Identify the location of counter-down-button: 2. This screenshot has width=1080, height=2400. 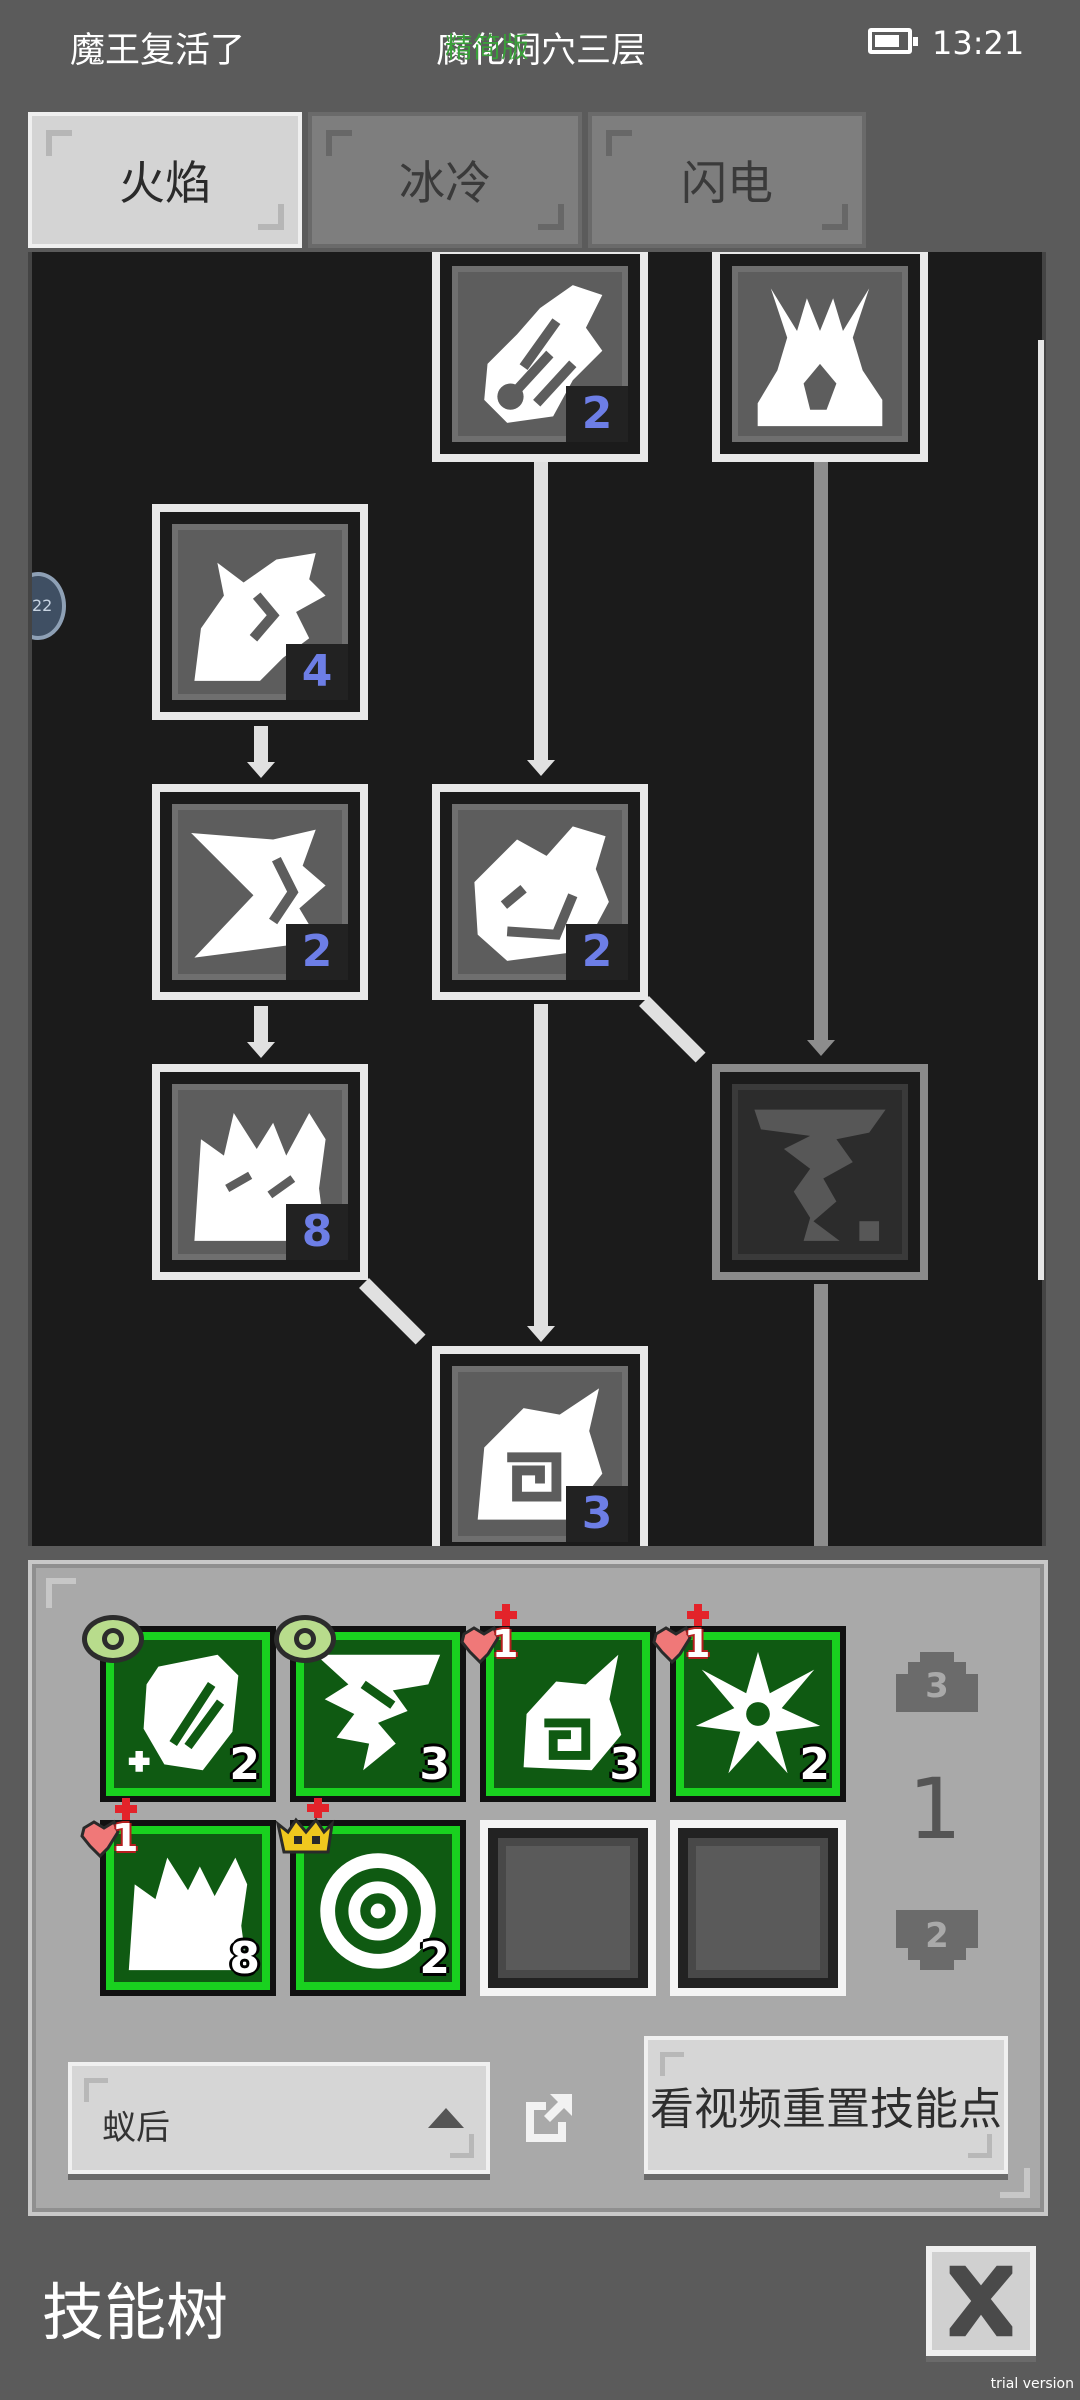
(937, 1940).